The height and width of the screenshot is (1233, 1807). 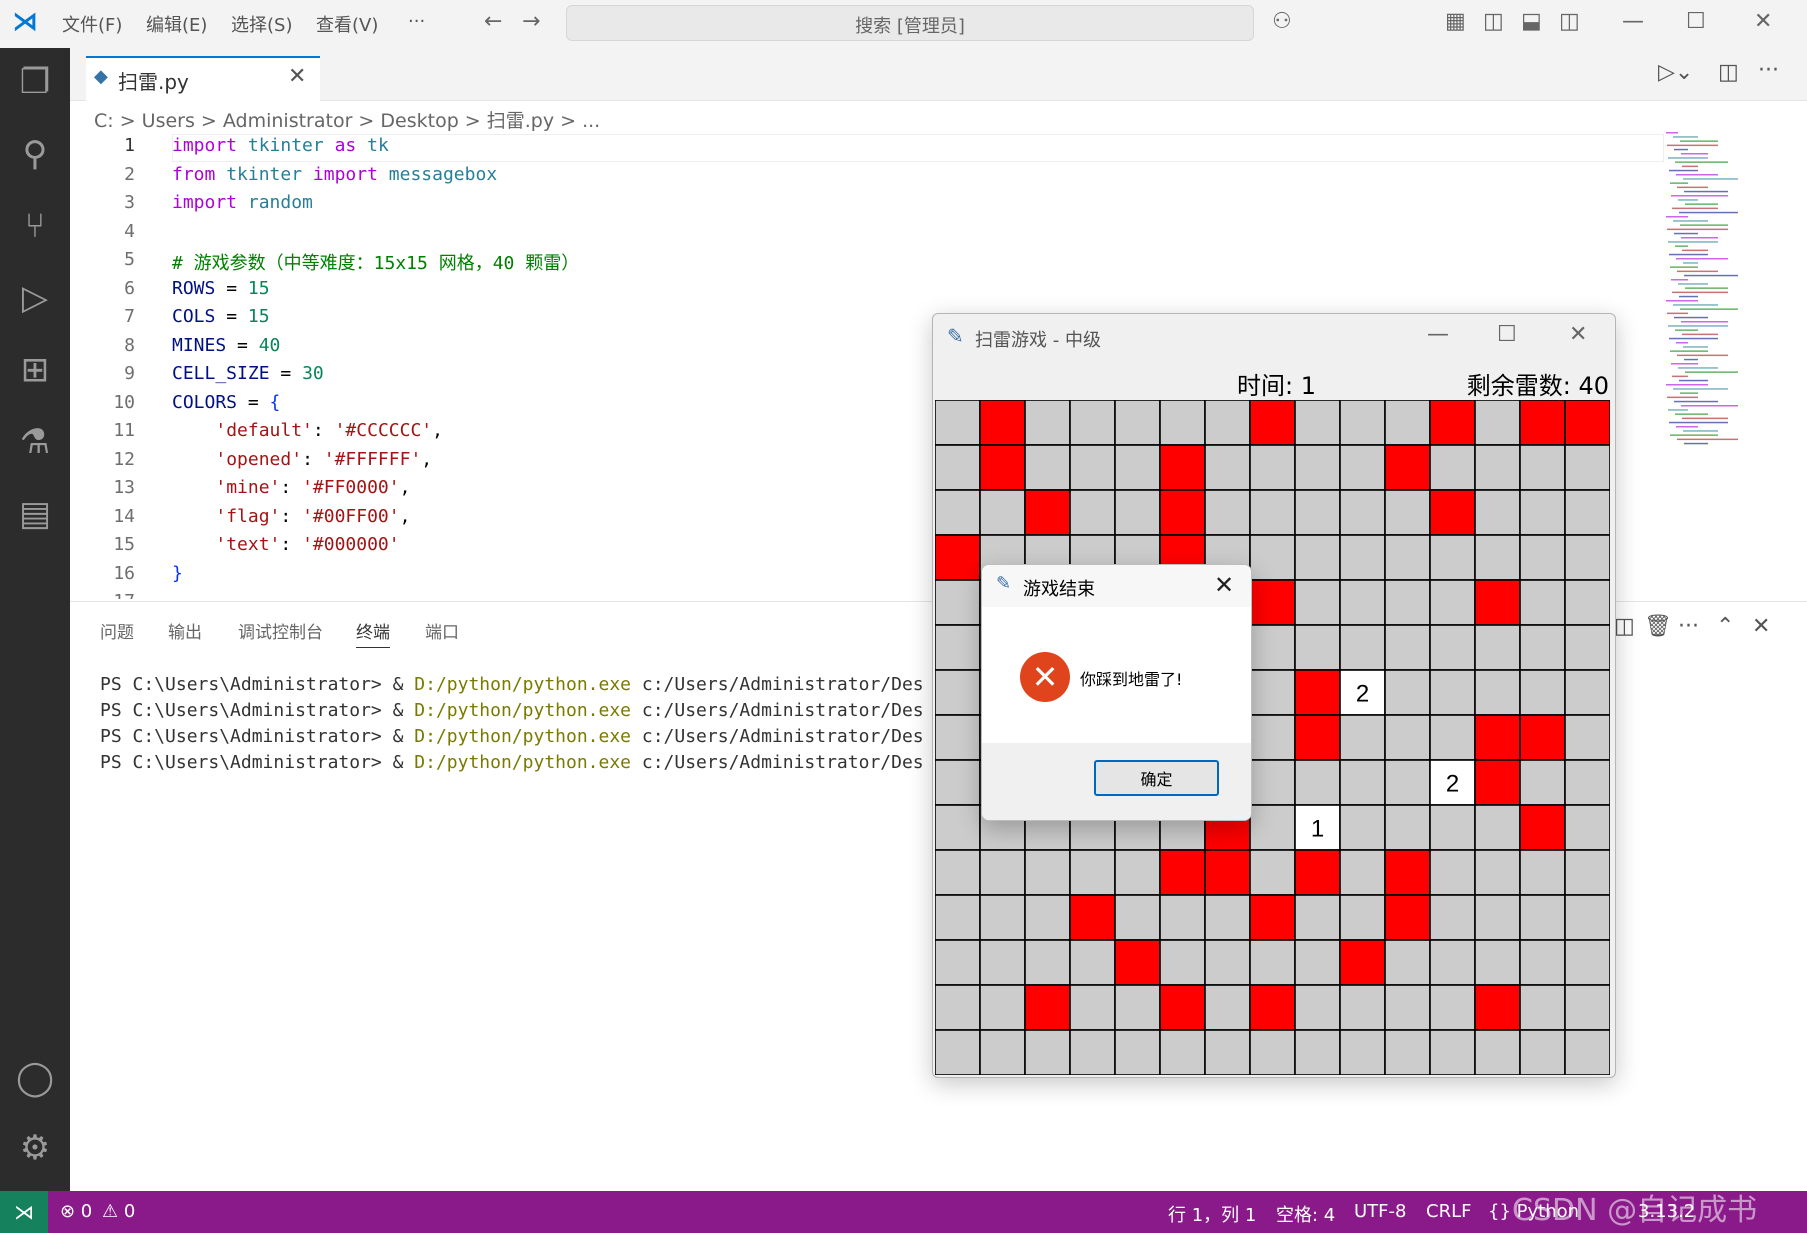 I want to click on encoding: UTF-8, so click(x=1380, y=1211).